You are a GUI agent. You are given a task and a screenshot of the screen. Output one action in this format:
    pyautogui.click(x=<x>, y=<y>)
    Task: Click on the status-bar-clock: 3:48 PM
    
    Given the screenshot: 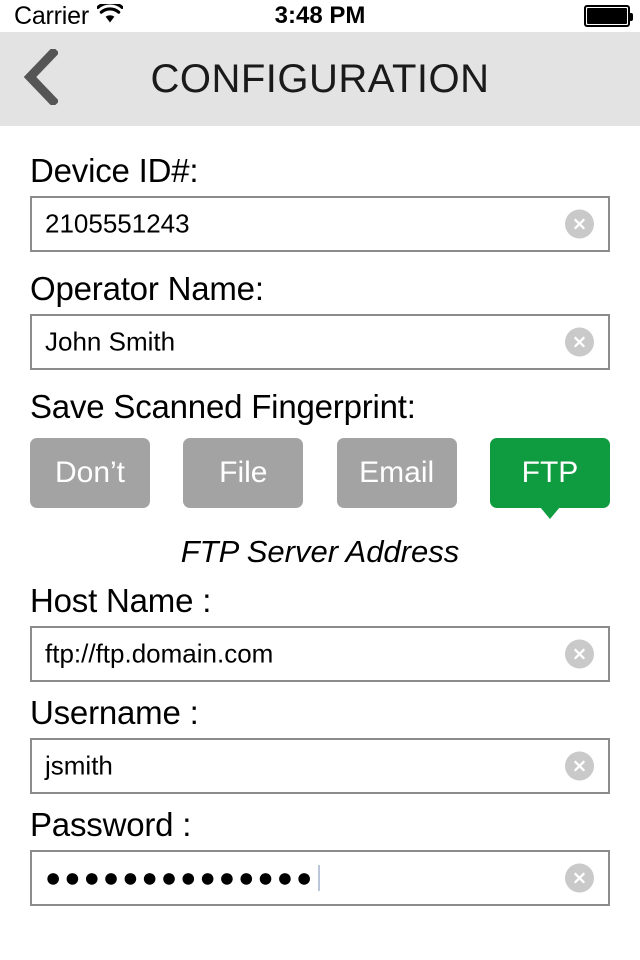 What is the action you would take?
    pyautogui.click(x=320, y=15)
    